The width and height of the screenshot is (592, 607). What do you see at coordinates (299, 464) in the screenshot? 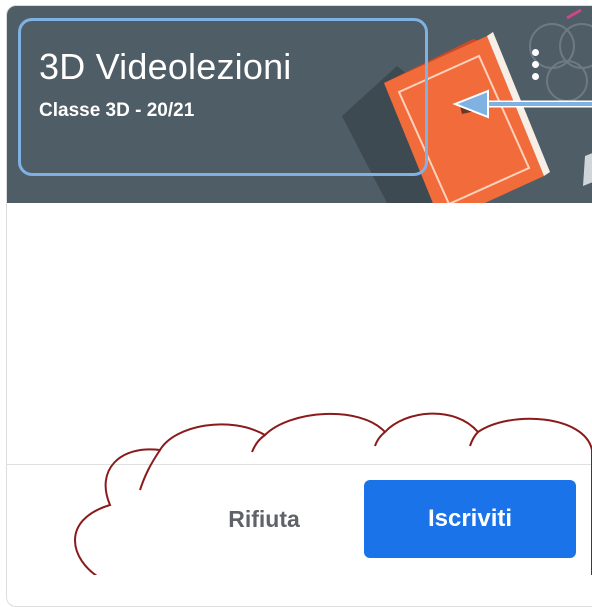
I see `card-divider` at bounding box center [299, 464].